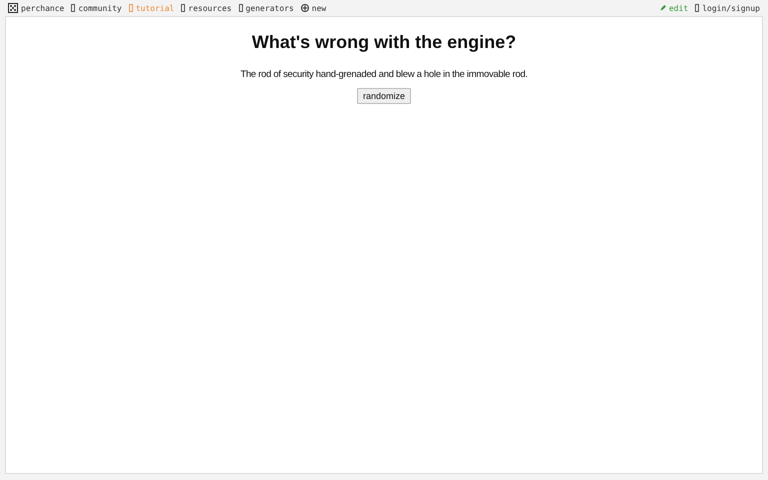 Image resolution: width=768 pixels, height=480 pixels. What do you see at coordinates (384, 96) in the screenshot?
I see `randomize-button: randomize` at bounding box center [384, 96].